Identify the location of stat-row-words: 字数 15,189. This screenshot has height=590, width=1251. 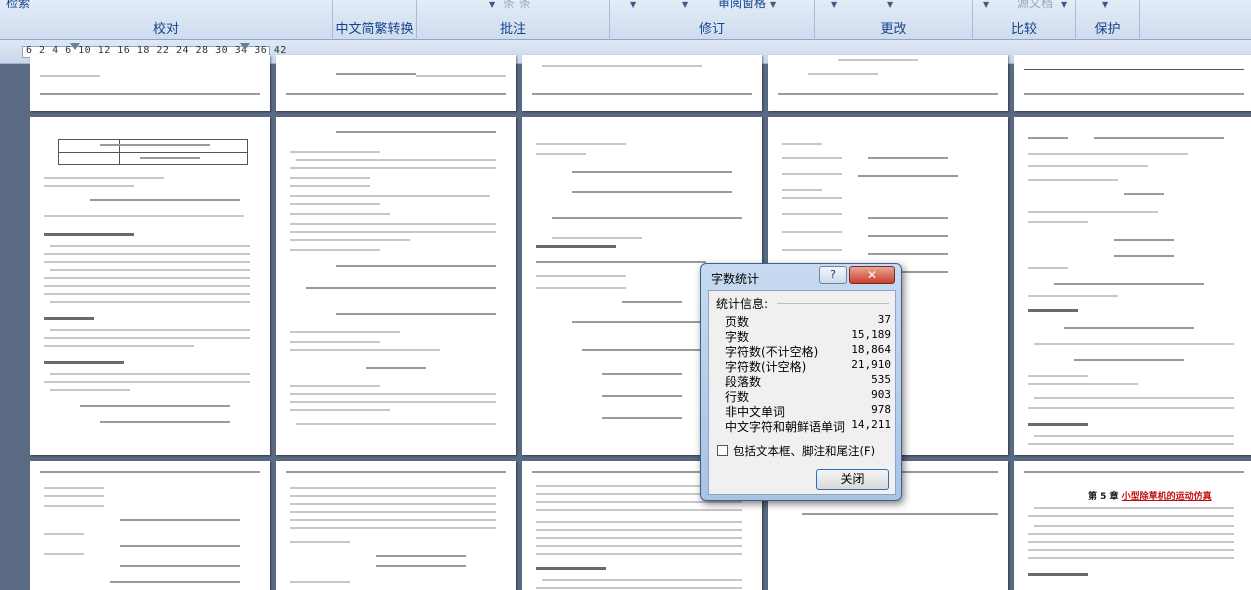
(808, 336).